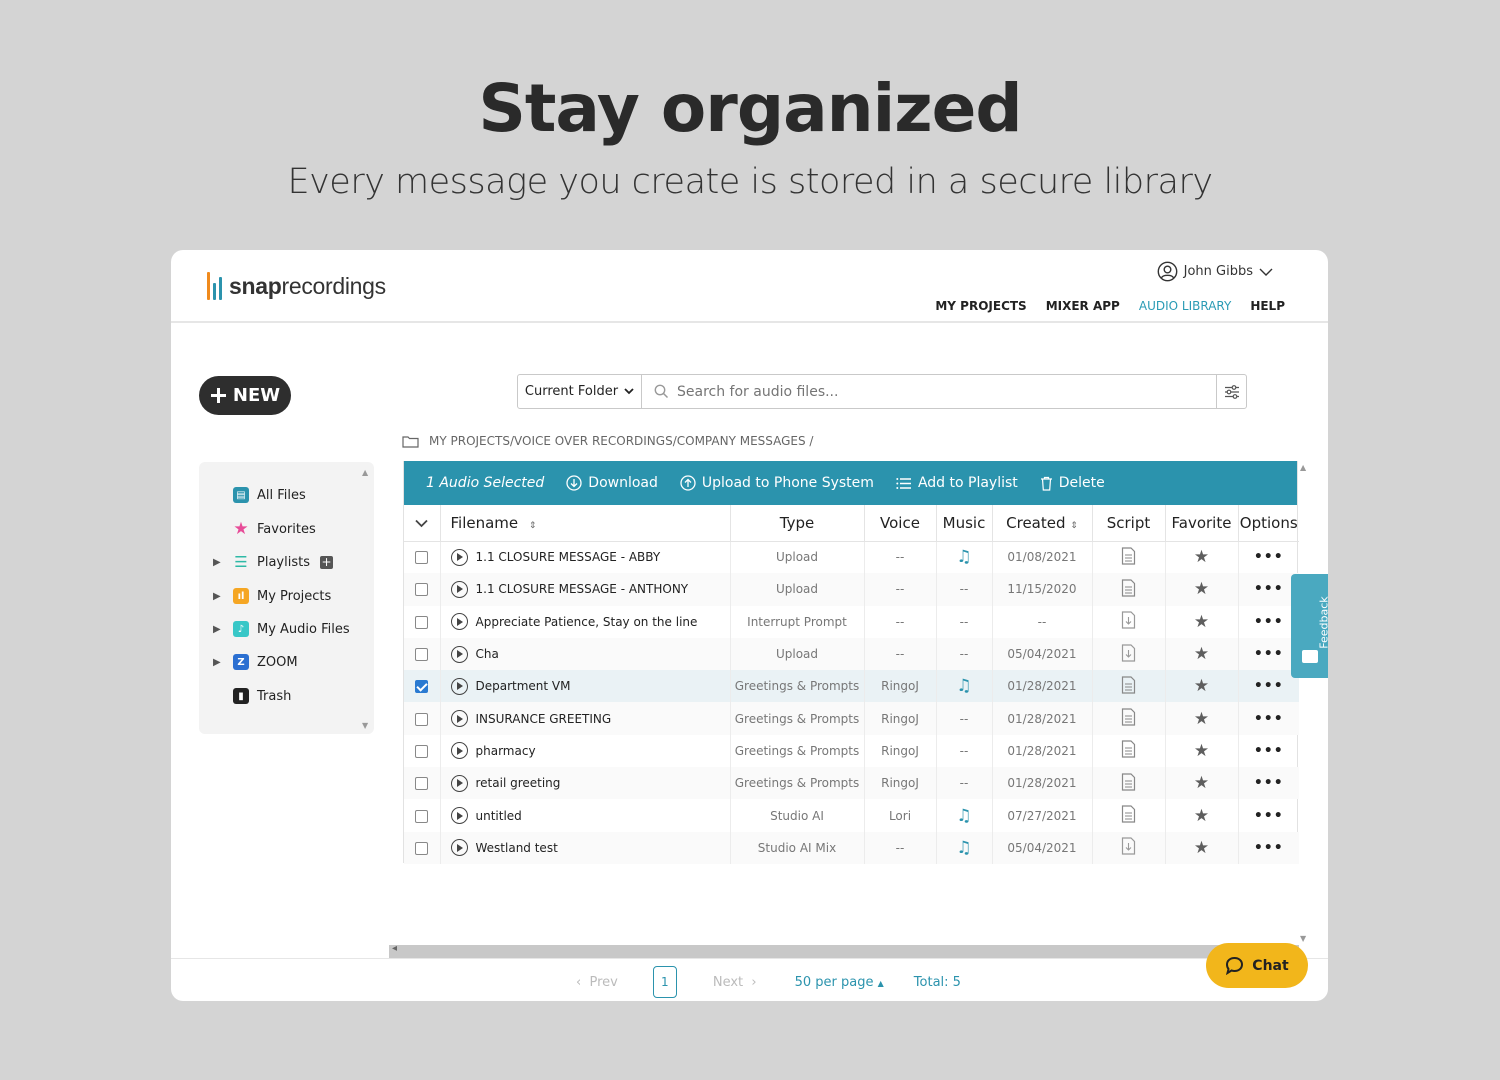 This screenshot has height=1080, width=1500. I want to click on filename: 1.1 CLOSURE MESSAGE - ANTHONY, so click(582, 589).